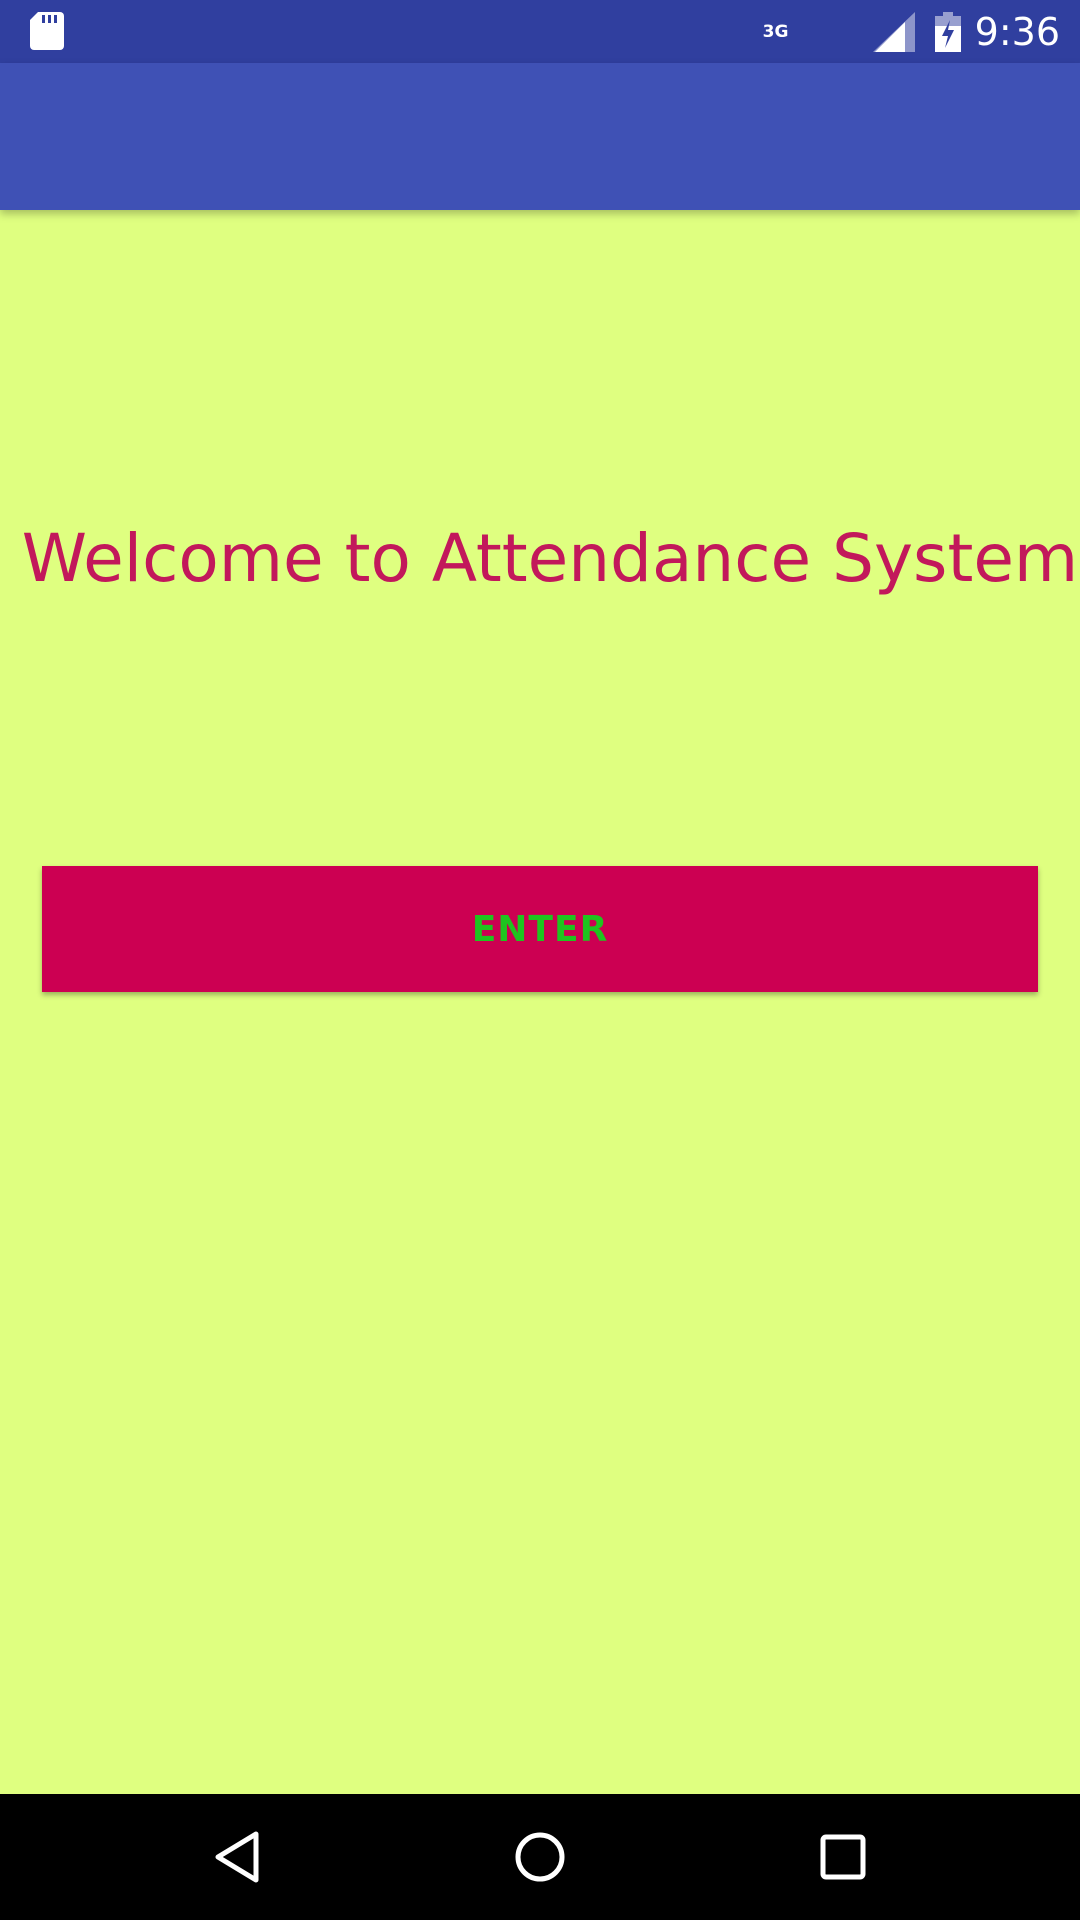 The width and height of the screenshot is (1080, 1920). I want to click on navigation-bar, so click(540, 1857).